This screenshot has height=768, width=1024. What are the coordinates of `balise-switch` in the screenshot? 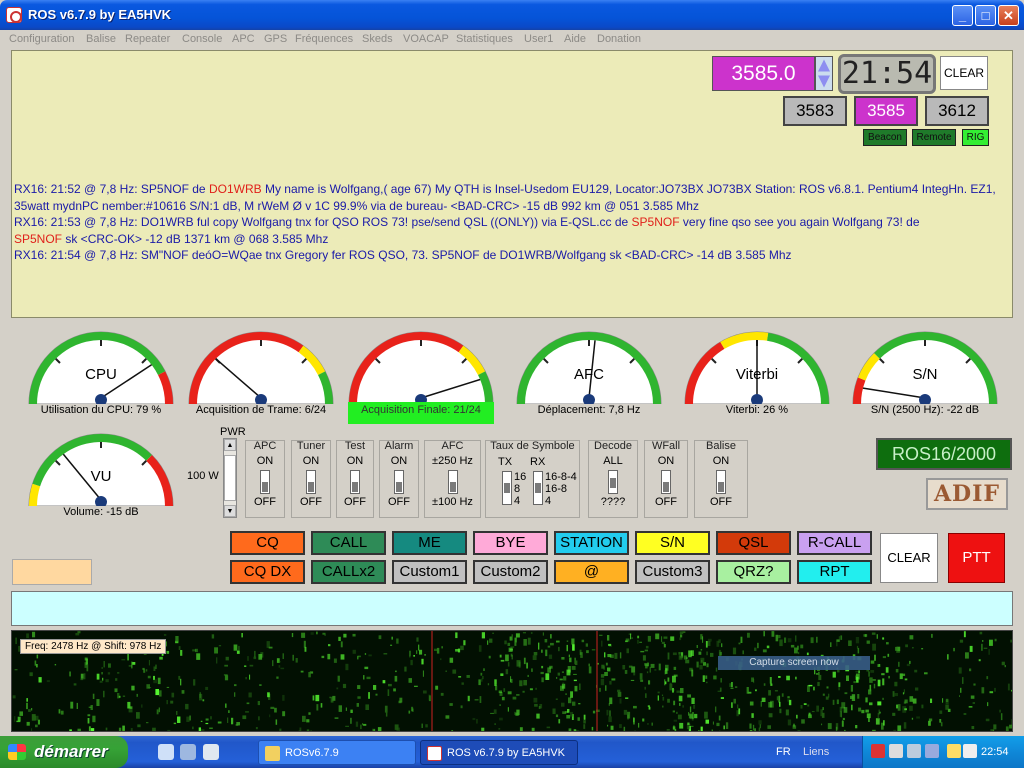 It's located at (721, 482).